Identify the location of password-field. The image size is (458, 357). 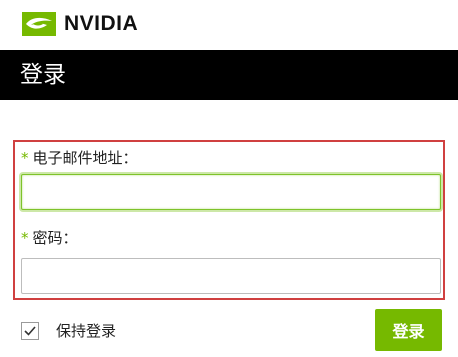
(231, 276).